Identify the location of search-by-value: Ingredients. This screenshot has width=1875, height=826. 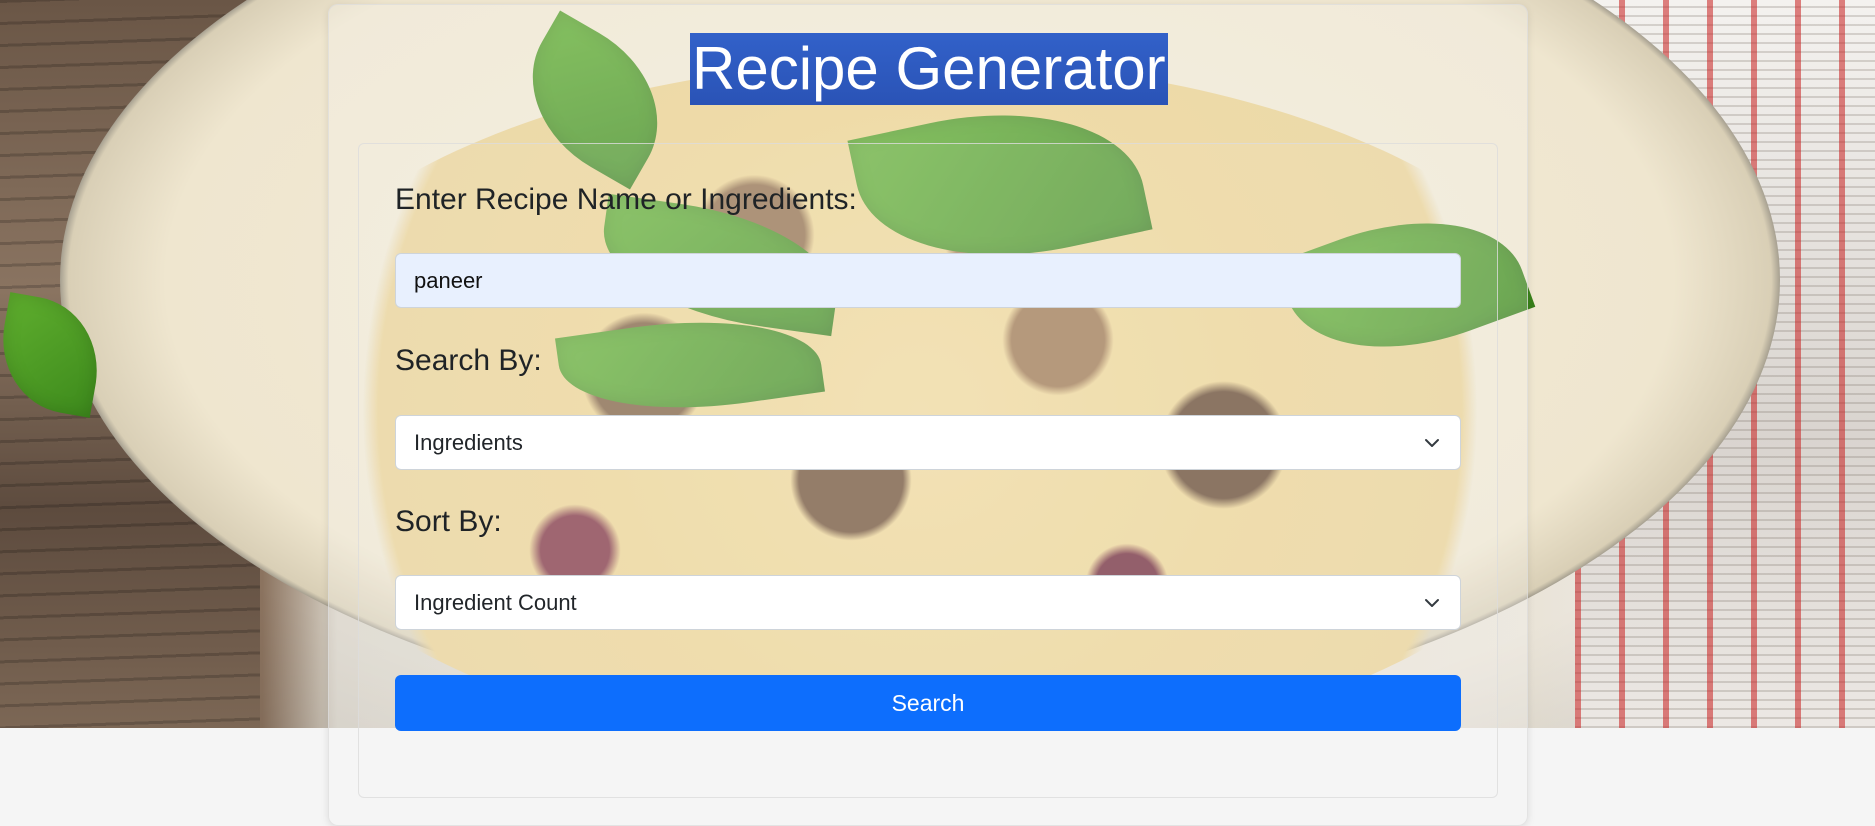
(468, 442).